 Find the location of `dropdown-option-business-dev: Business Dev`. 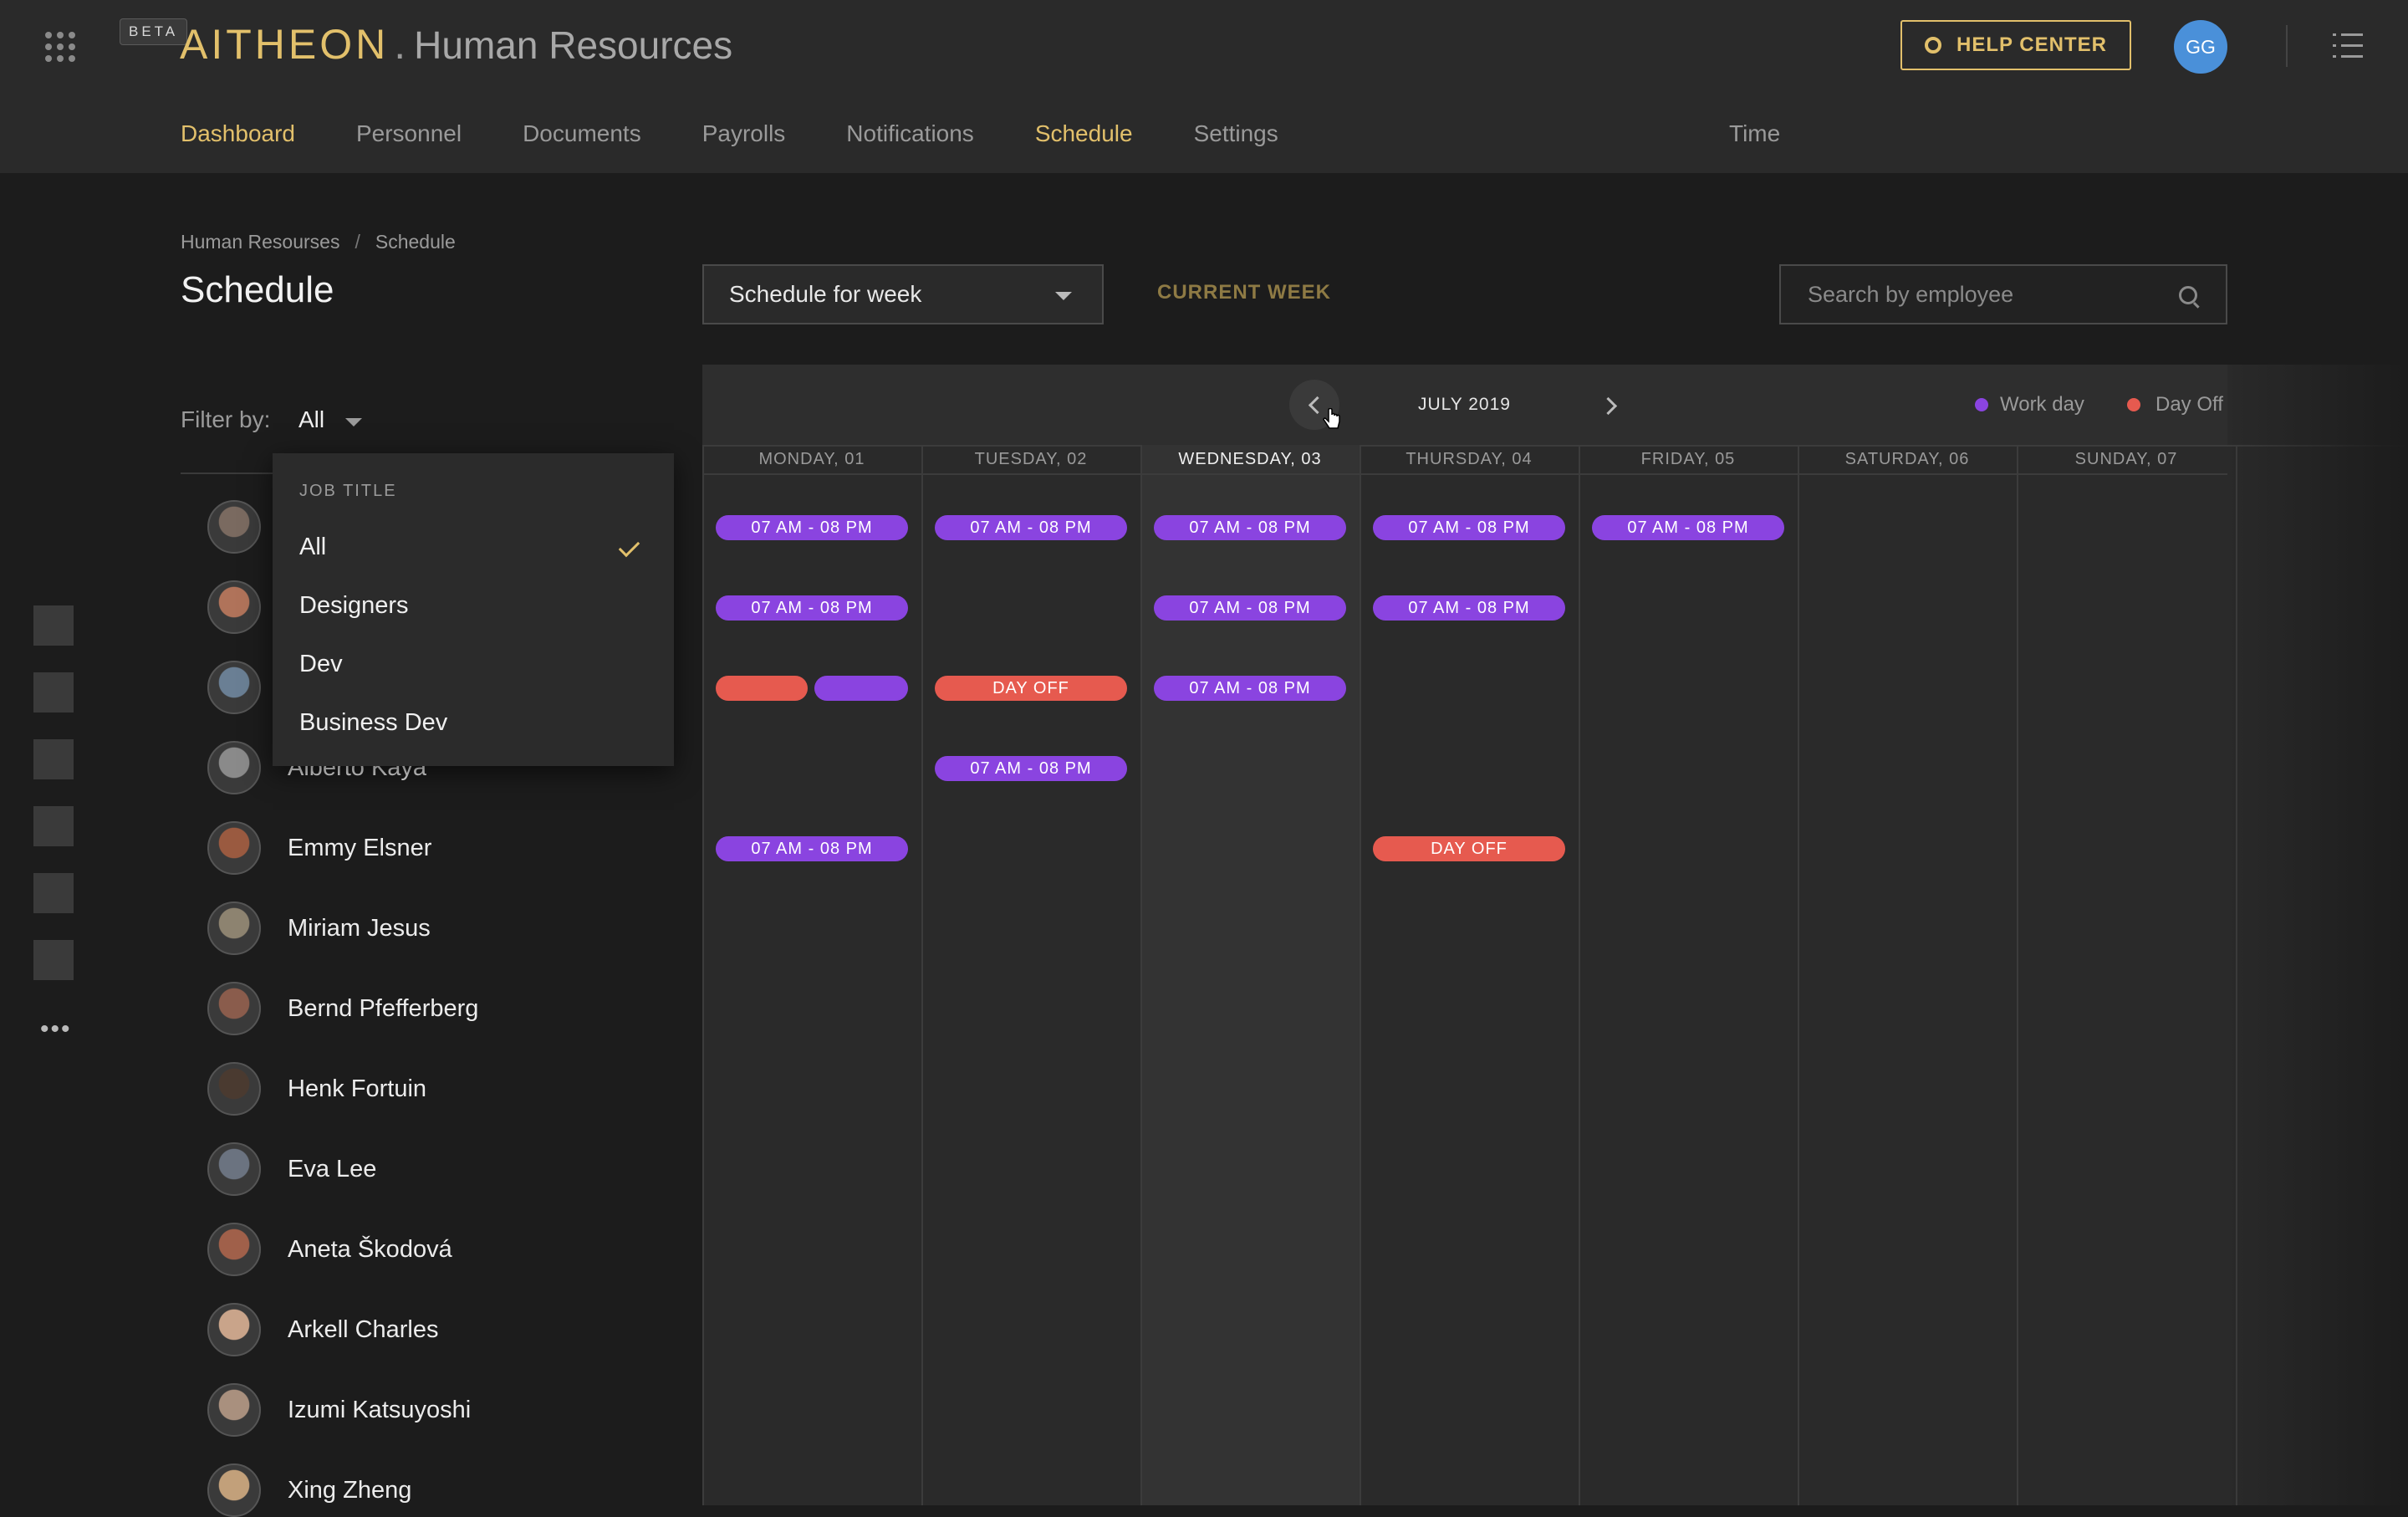

dropdown-option-business-dev: Business Dev is located at coordinates (373, 723).